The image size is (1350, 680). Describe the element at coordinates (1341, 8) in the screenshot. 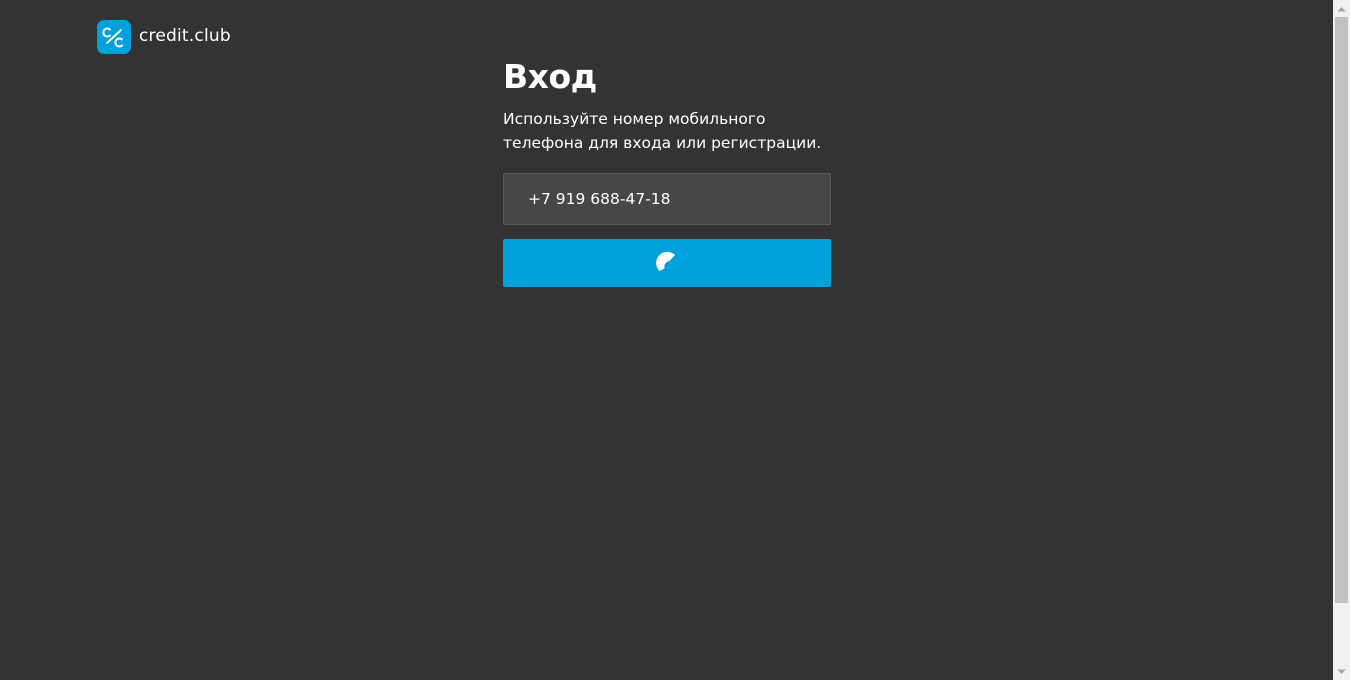

I see `scroll-up-arrow-icon` at that location.